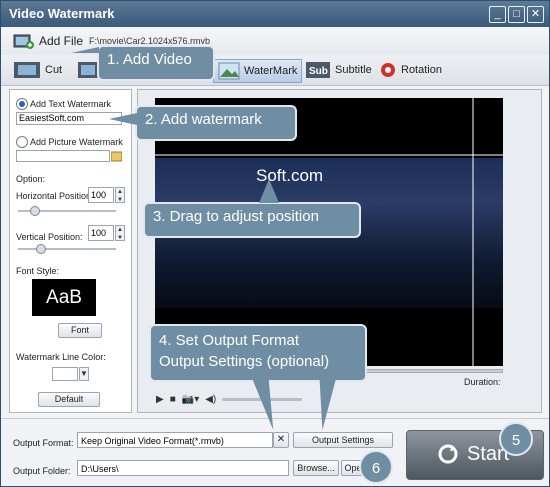 Image resolution: width=550 pixels, height=487 pixels. What do you see at coordinates (55, 196) in the screenshot?
I see `horizontal-position-label: Horizontal Position:` at bounding box center [55, 196].